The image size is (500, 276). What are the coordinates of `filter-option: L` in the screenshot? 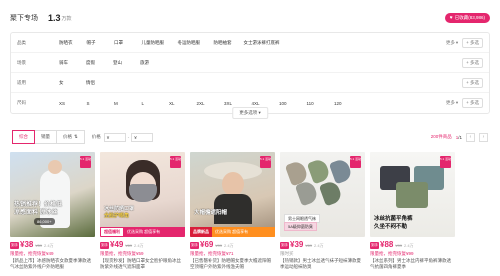 It's located at (156, 103).